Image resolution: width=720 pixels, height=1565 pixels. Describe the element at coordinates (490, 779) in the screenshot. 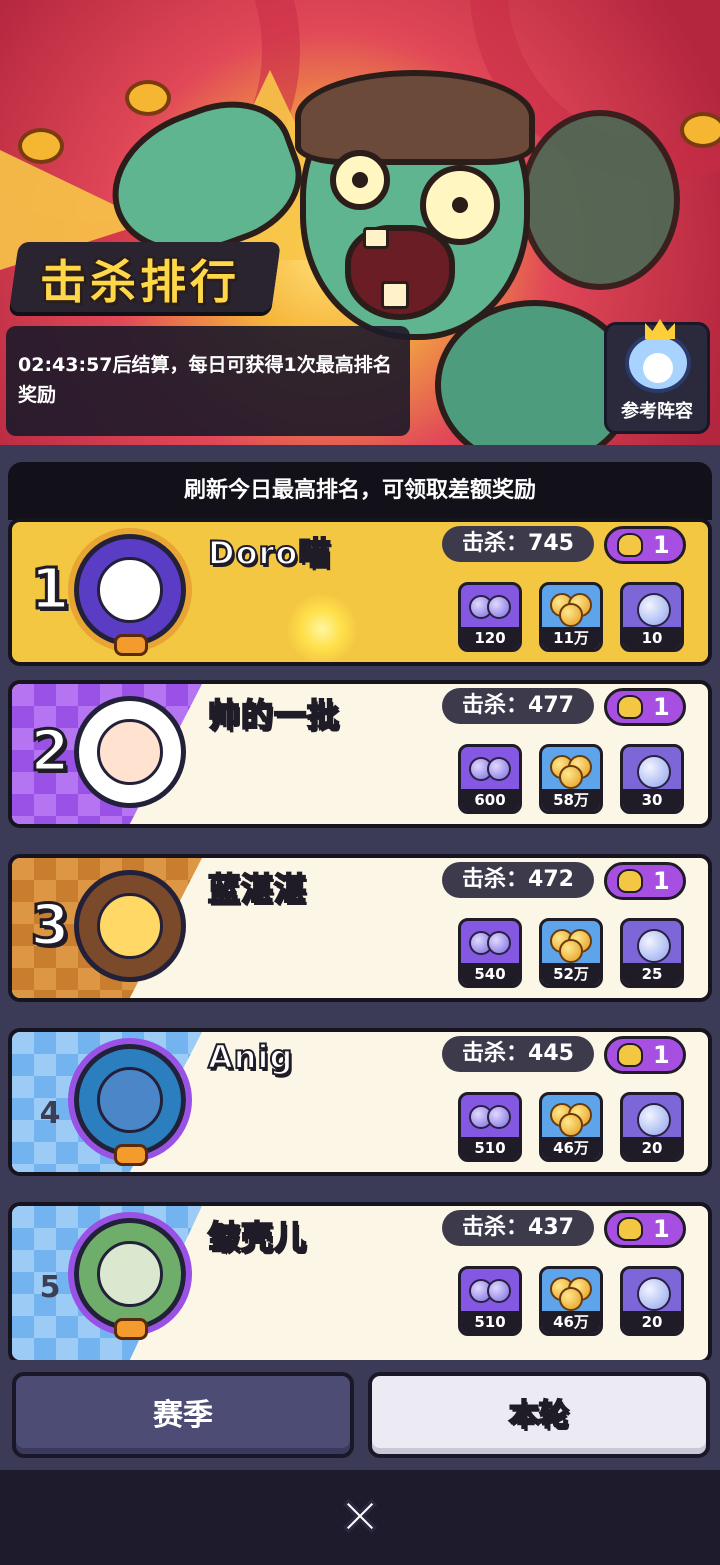

I see `reward-gem: 600` at that location.